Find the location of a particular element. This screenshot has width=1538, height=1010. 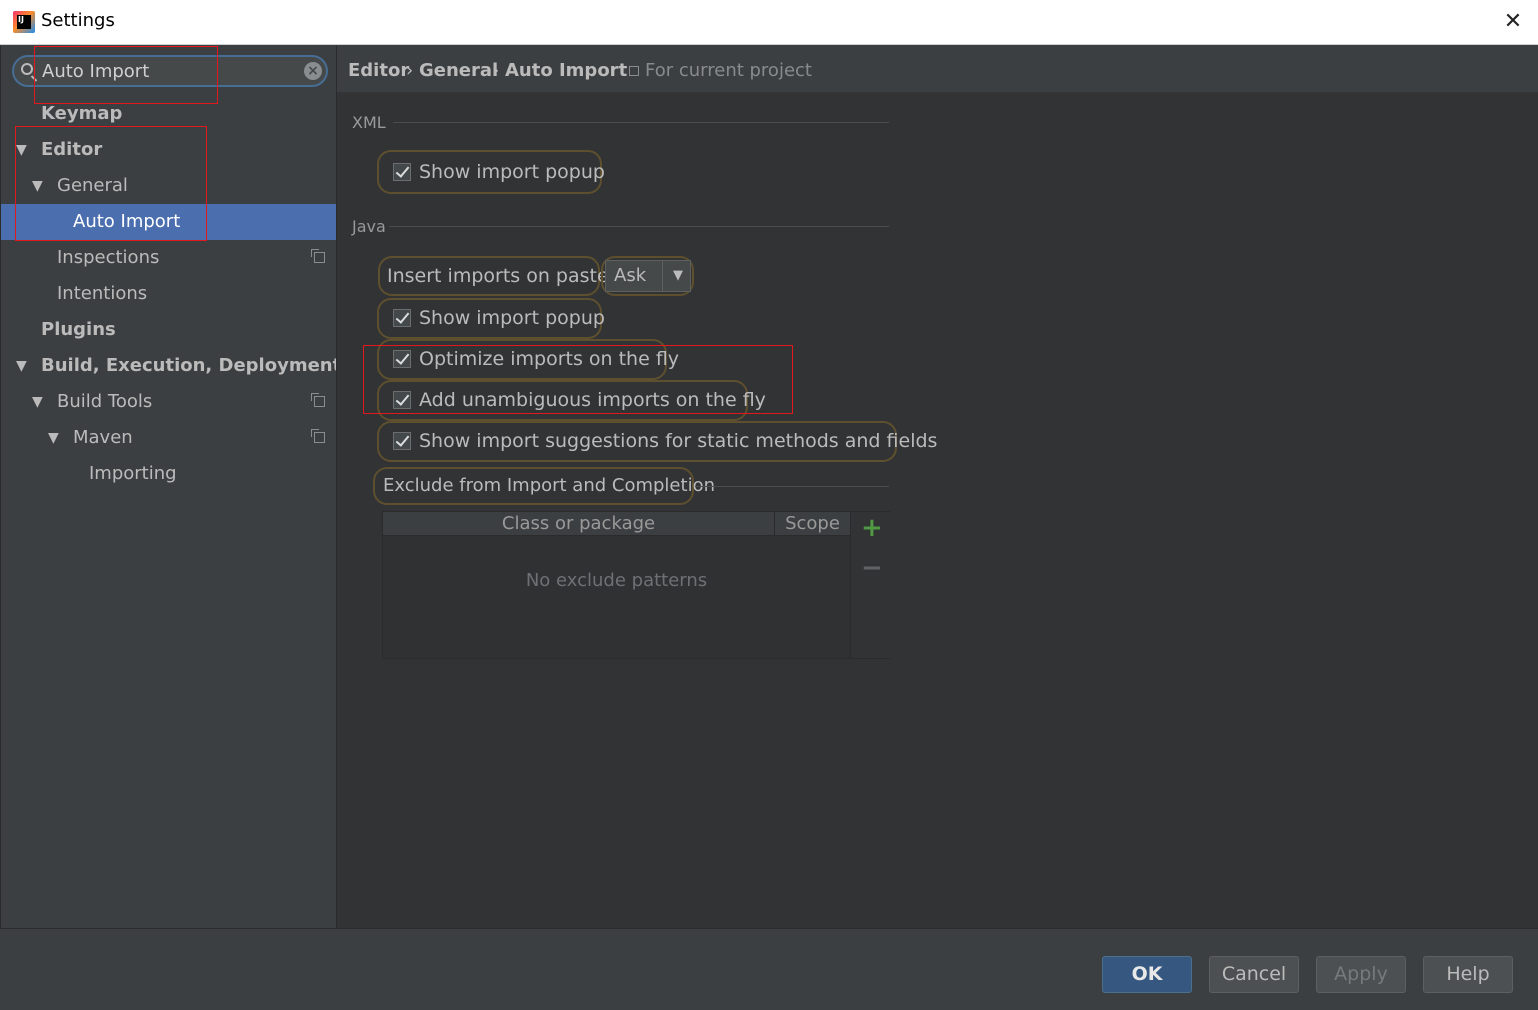

column-header-class-or-package: Class or package is located at coordinates (578, 524).